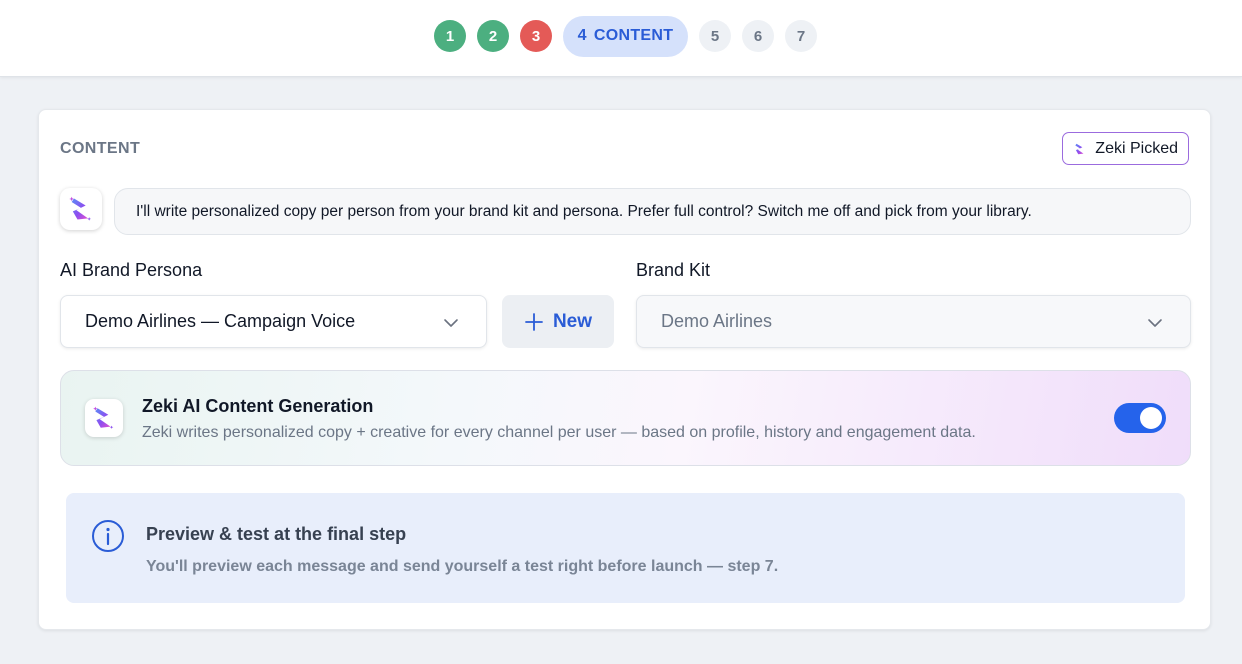 Image resolution: width=1242 pixels, height=664 pixels. I want to click on zeki-generation-logo, so click(104, 418).